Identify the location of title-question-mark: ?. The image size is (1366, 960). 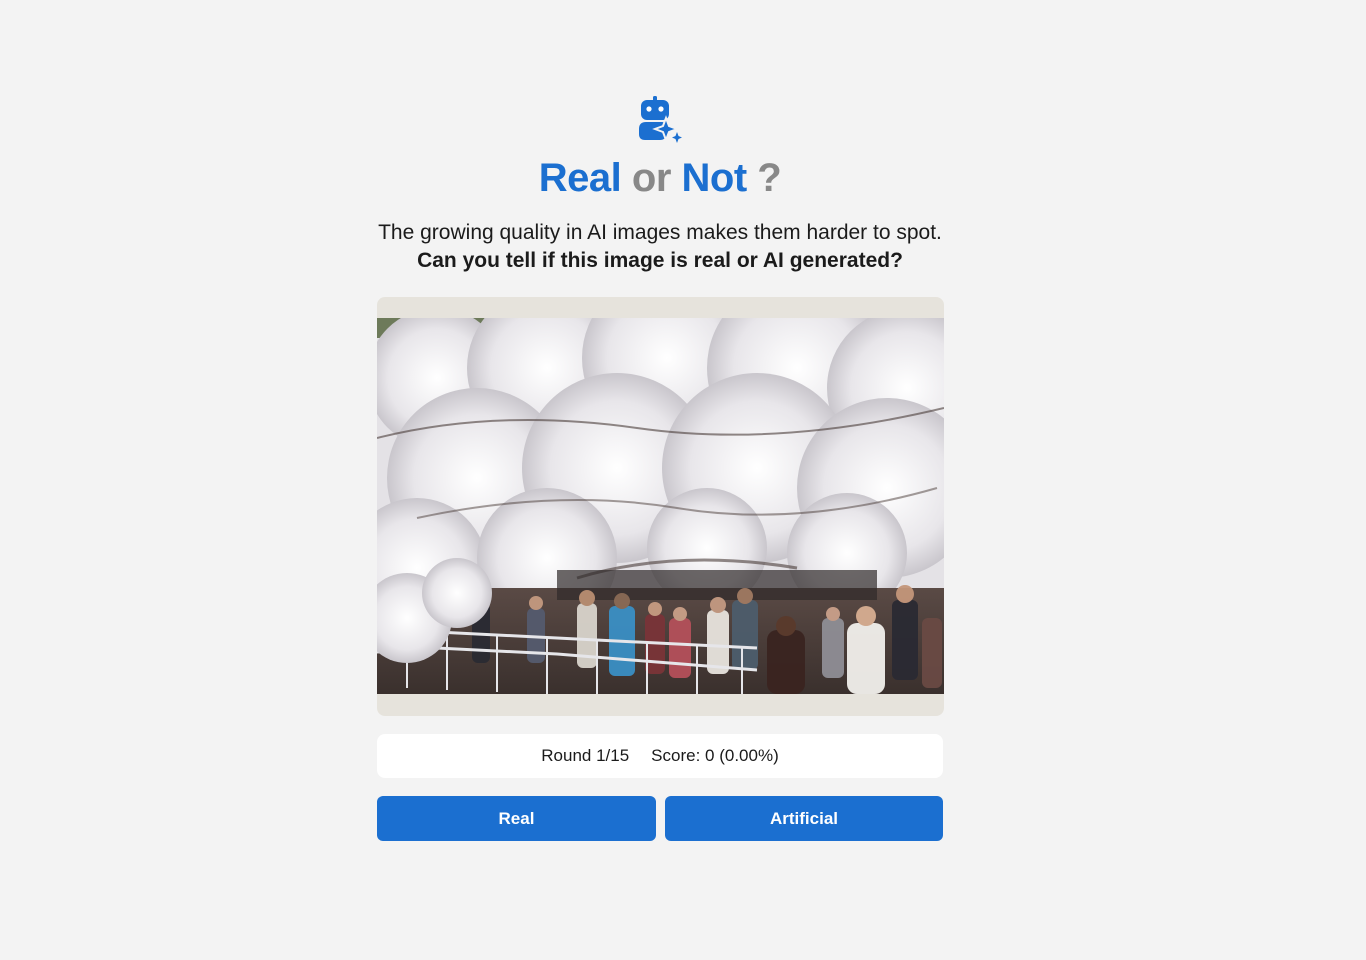
(769, 178).